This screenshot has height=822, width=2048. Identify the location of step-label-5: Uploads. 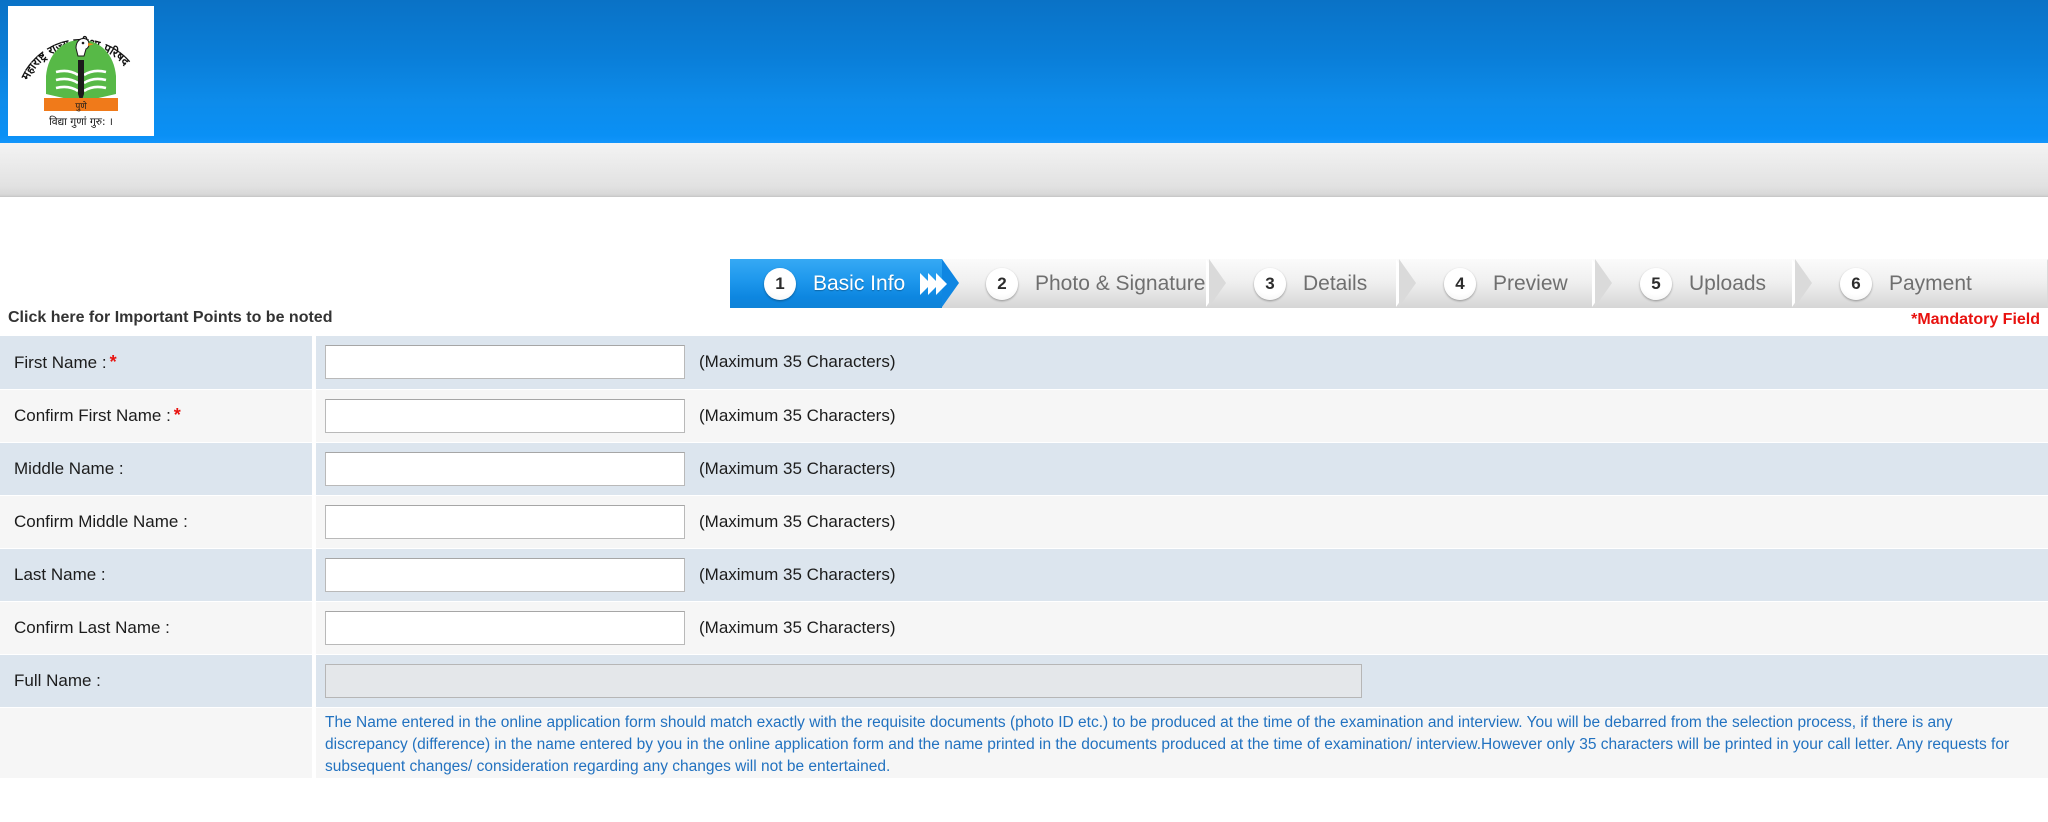
(1728, 283).